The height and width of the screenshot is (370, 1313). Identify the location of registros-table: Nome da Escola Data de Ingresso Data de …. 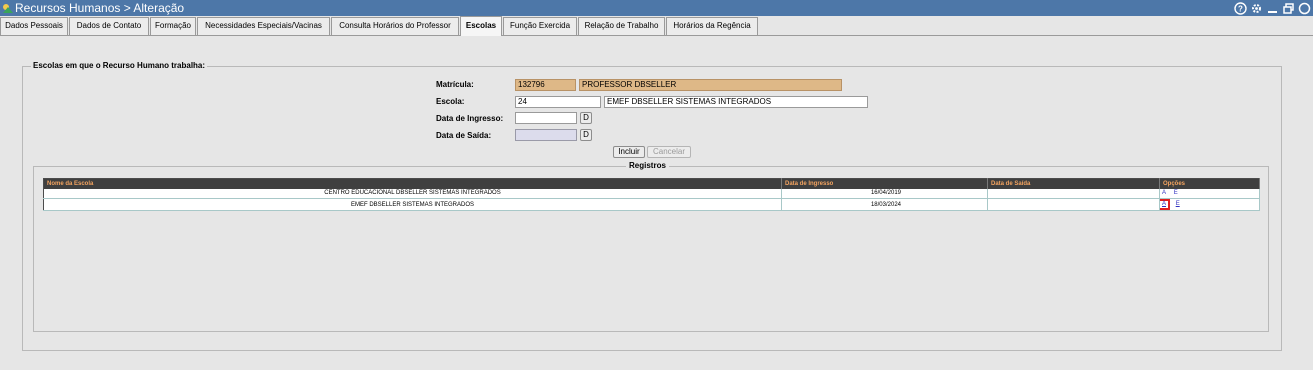
(651, 194).